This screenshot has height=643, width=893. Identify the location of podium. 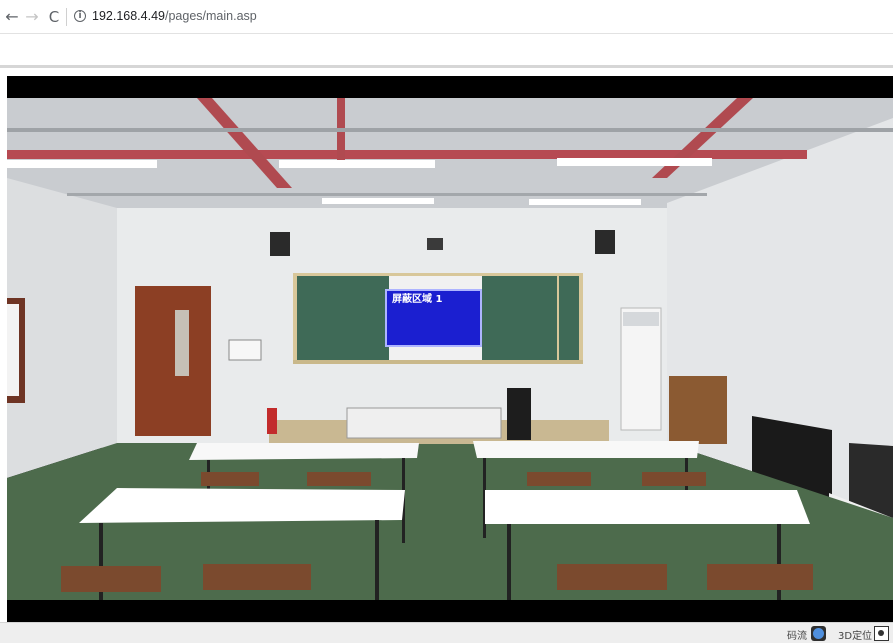
(424, 423).